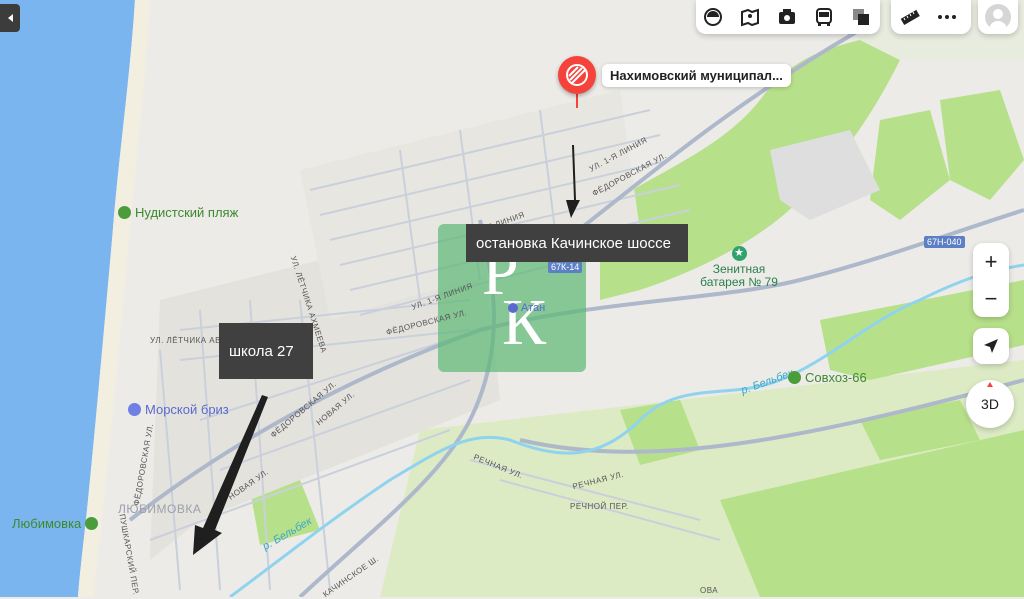 Image resolution: width=1024 pixels, height=599 pixels. What do you see at coordinates (990, 404) in the screenshot?
I see `view-3d-button: 3D` at bounding box center [990, 404].